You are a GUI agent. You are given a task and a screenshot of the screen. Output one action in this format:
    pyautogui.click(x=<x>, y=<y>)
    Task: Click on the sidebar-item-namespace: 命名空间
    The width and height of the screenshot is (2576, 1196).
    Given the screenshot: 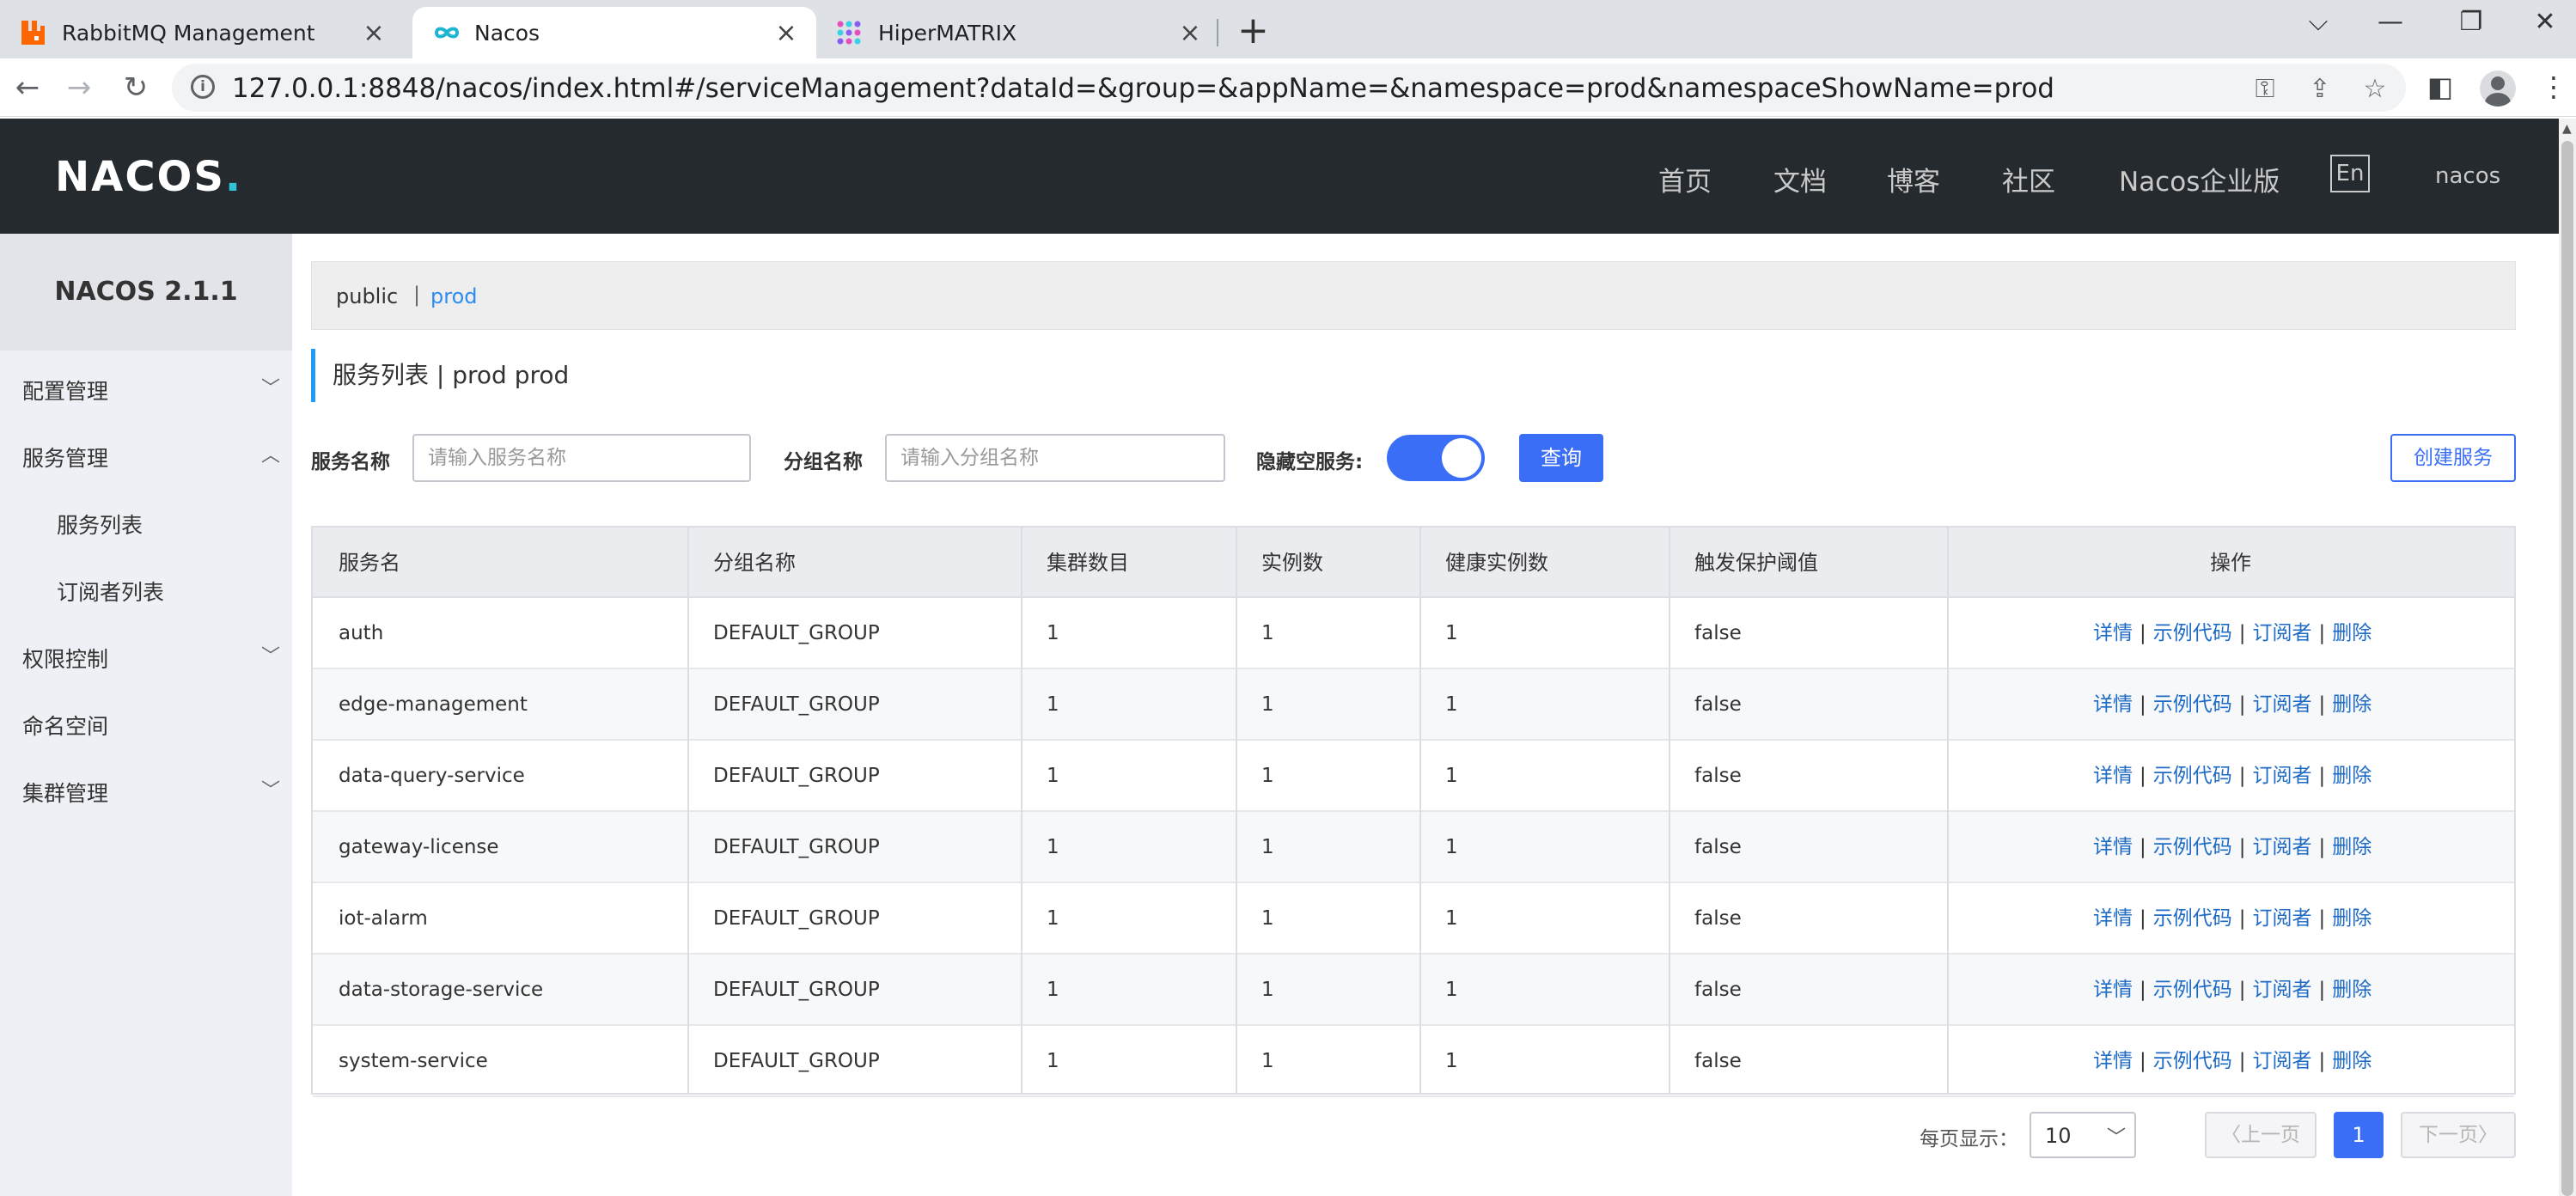 What is the action you would take?
    pyautogui.click(x=146, y=722)
    